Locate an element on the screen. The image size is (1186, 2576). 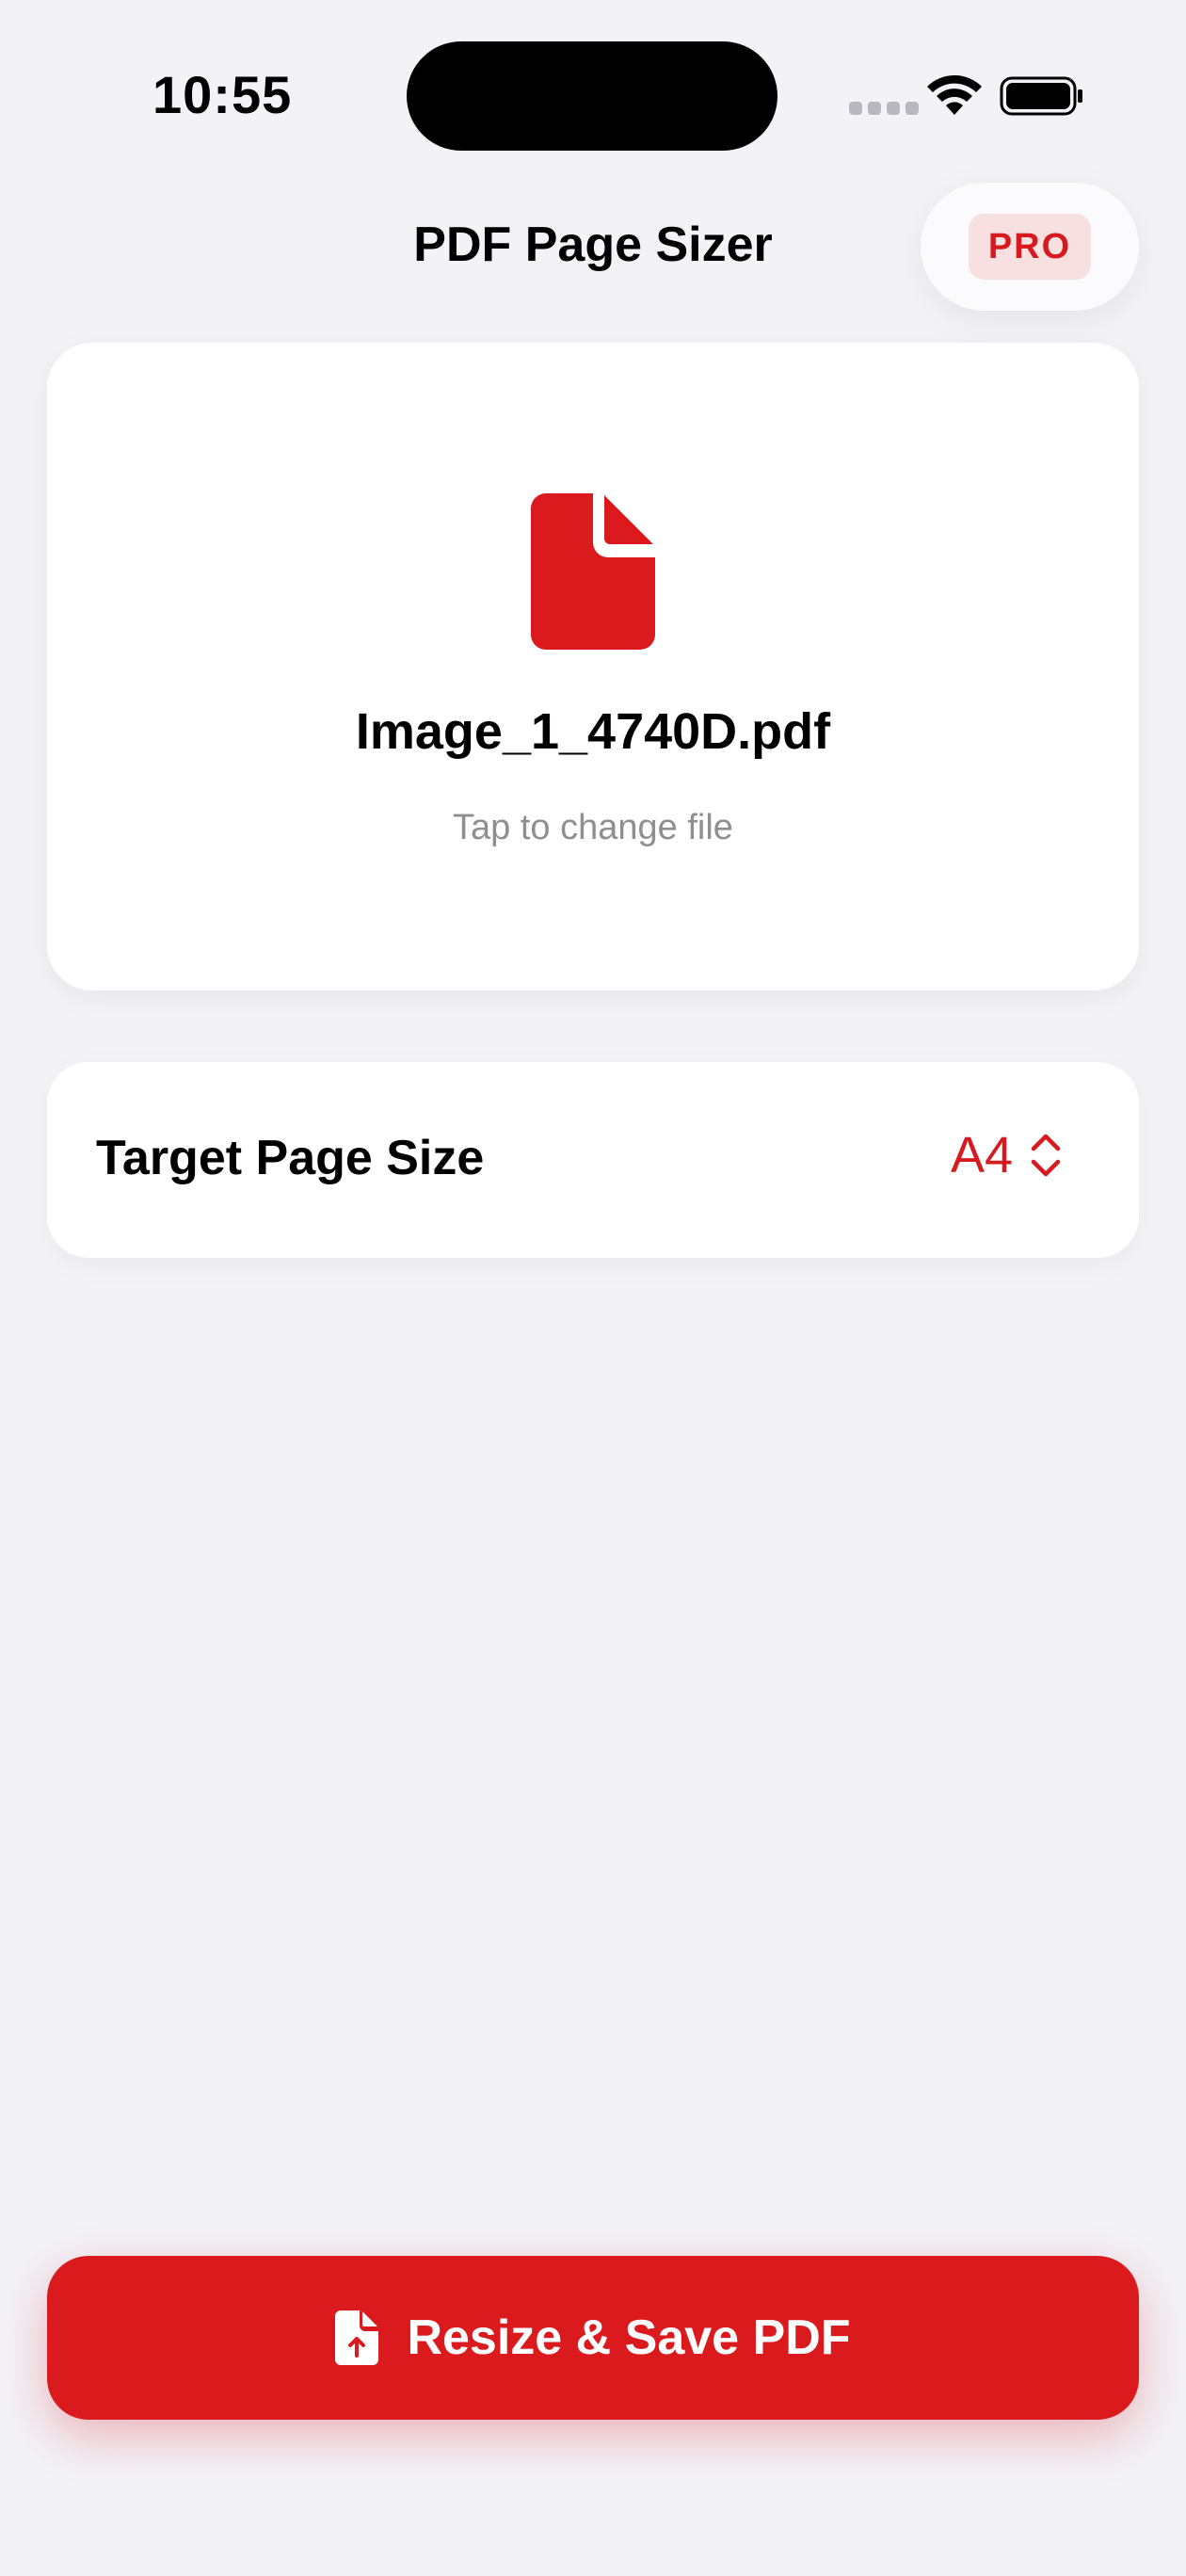
pro-button: PRO is located at coordinates (1030, 247).